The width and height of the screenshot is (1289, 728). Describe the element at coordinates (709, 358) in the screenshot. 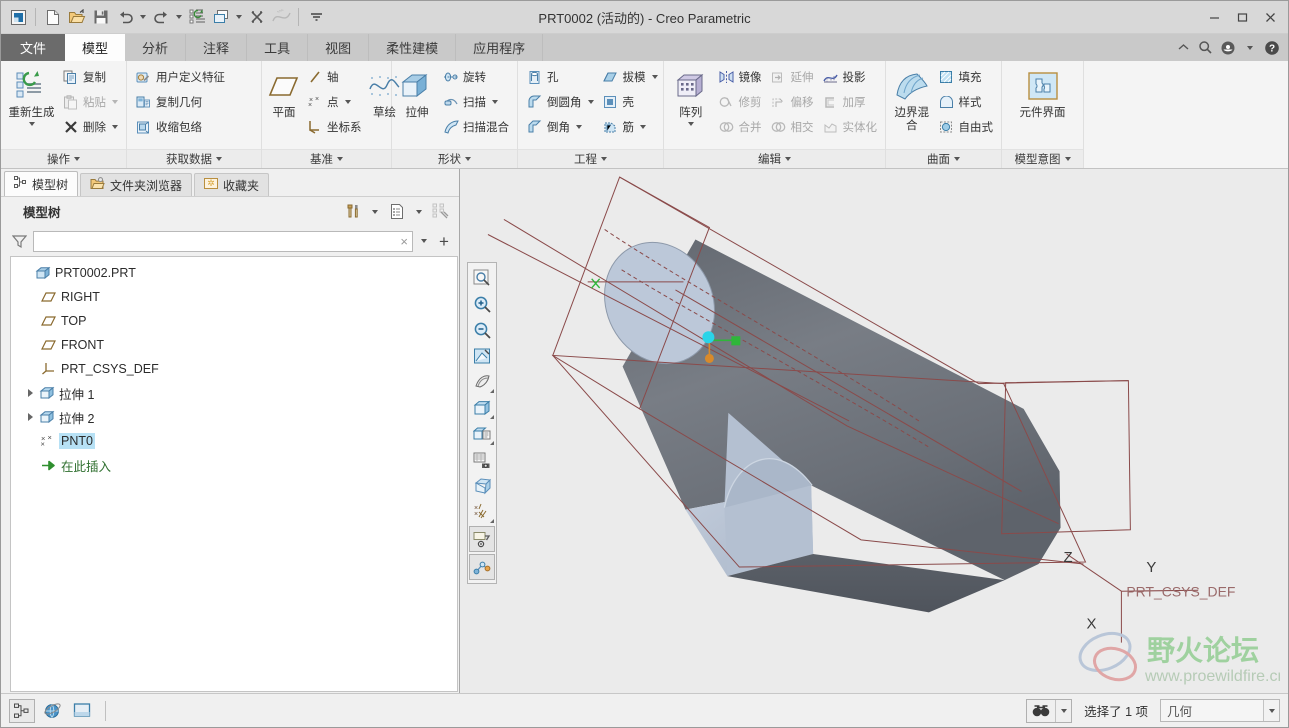

I see `point-handle-y` at that location.